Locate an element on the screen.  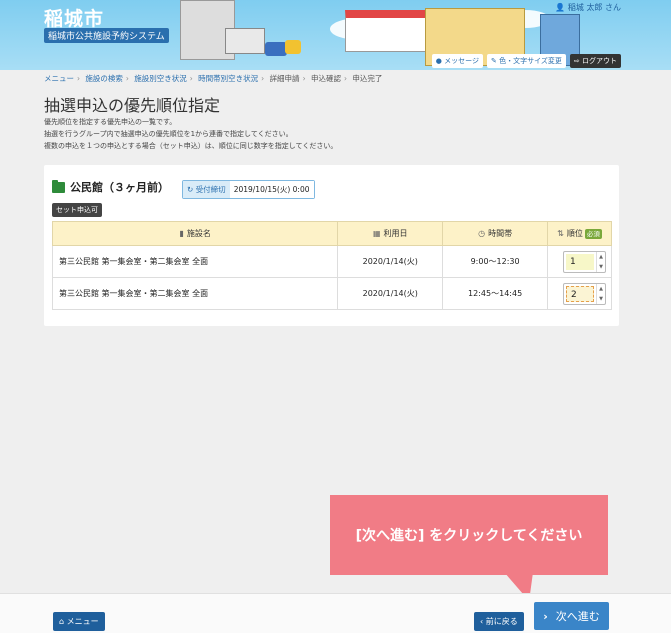
refresh-icon: ↻ is located at coordinates (190, 189).